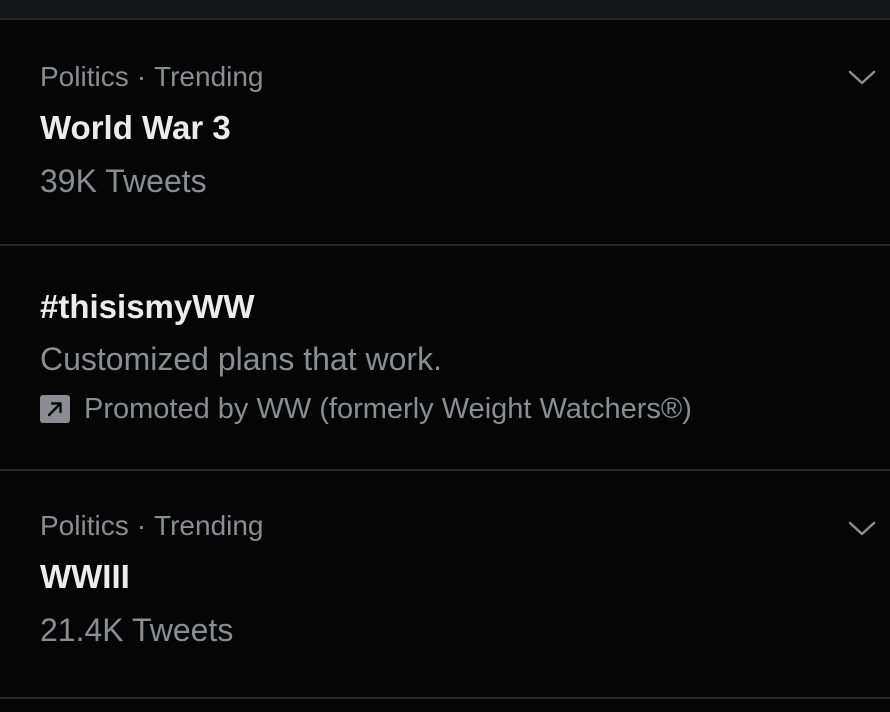  I want to click on promoted-title: #thisismyWW, so click(147, 306).